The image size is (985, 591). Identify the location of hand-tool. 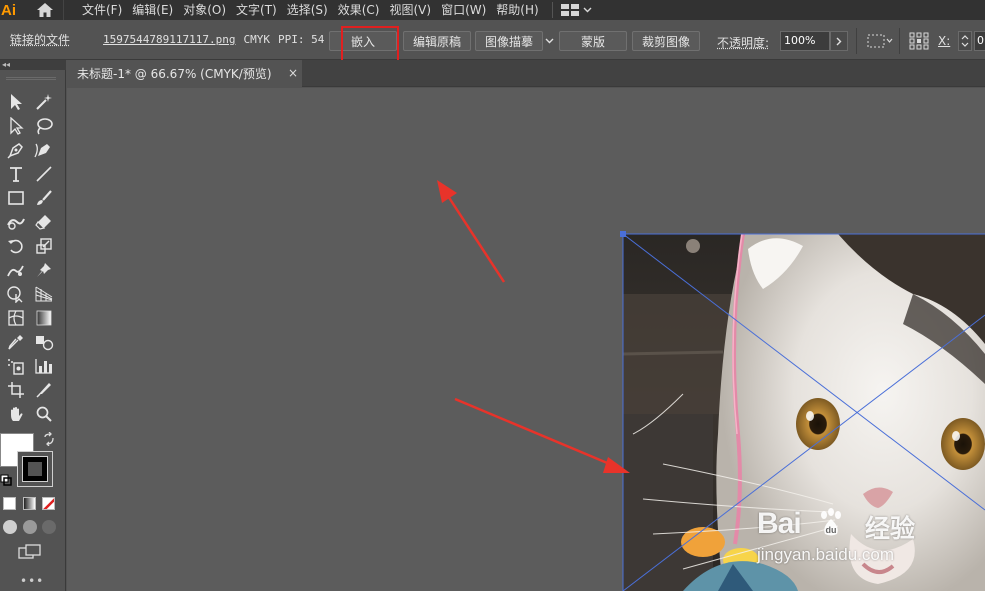
(16, 414).